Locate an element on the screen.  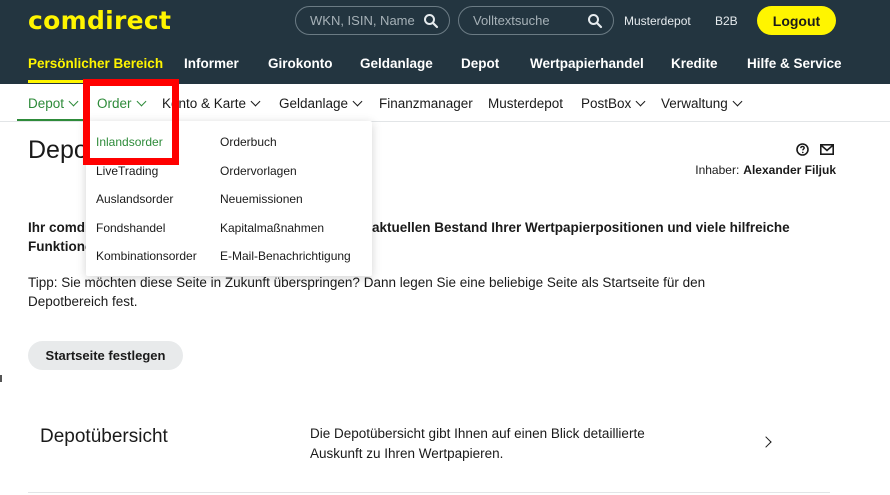
sub-nav-finanzmanager-label: Finanzmanager is located at coordinates (426, 103).